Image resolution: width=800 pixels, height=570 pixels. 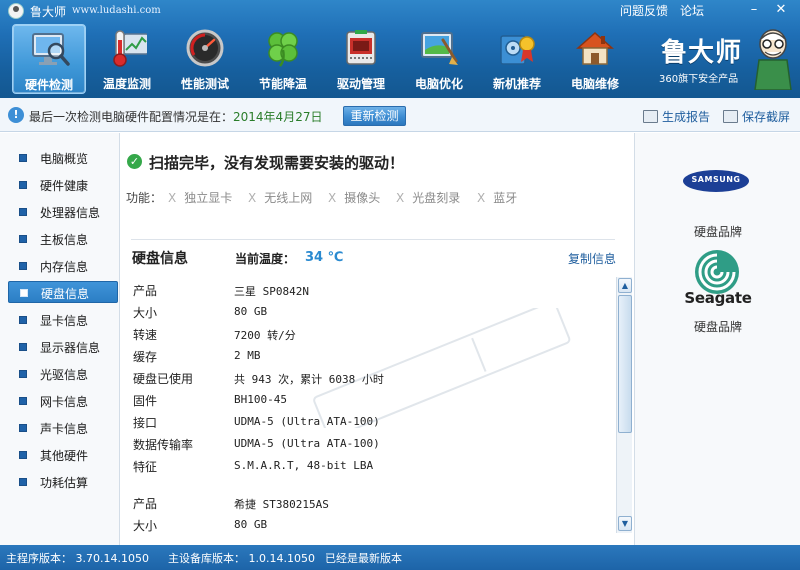 I want to click on sidebar-item-other-hardware: 其他硬件, so click(x=63, y=455).